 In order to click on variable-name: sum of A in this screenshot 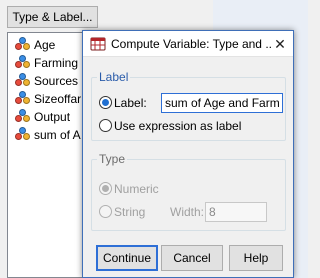, I will do `click(57, 135)`.